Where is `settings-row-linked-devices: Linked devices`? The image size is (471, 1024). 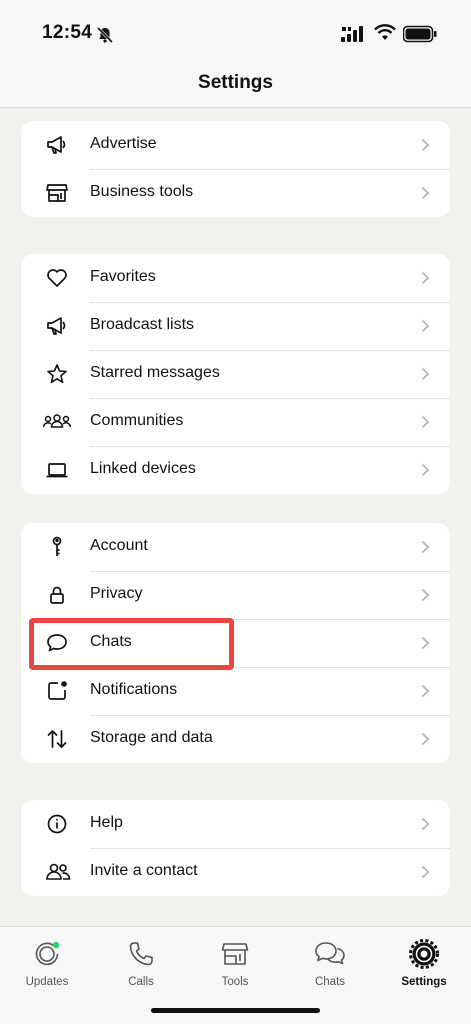 settings-row-linked-devices: Linked devices is located at coordinates (235, 470).